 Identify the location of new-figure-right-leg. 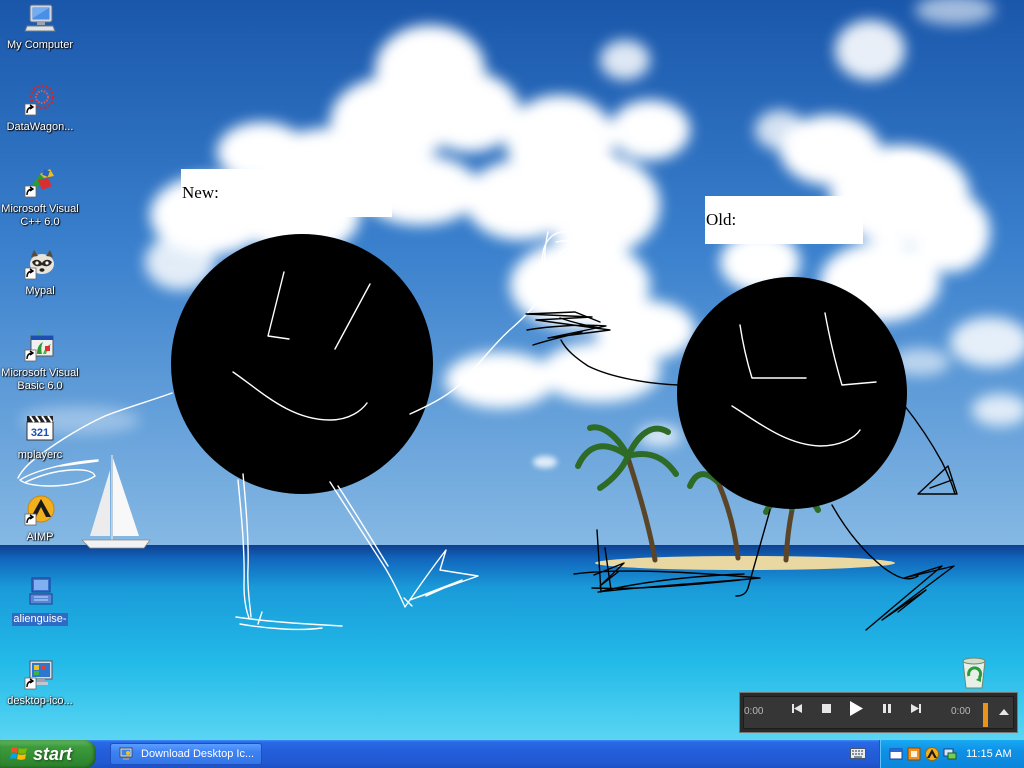
(404, 544).